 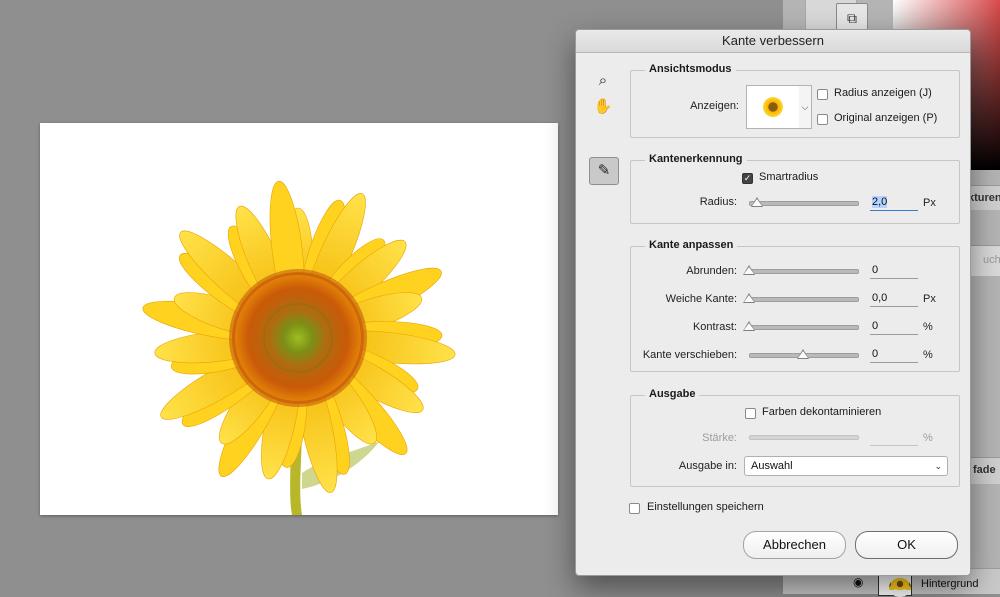 What do you see at coordinates (689, 355) in the screenshot?
I see `adjust-row-label: Kante verschieben:` at bounding box center [689, 355].